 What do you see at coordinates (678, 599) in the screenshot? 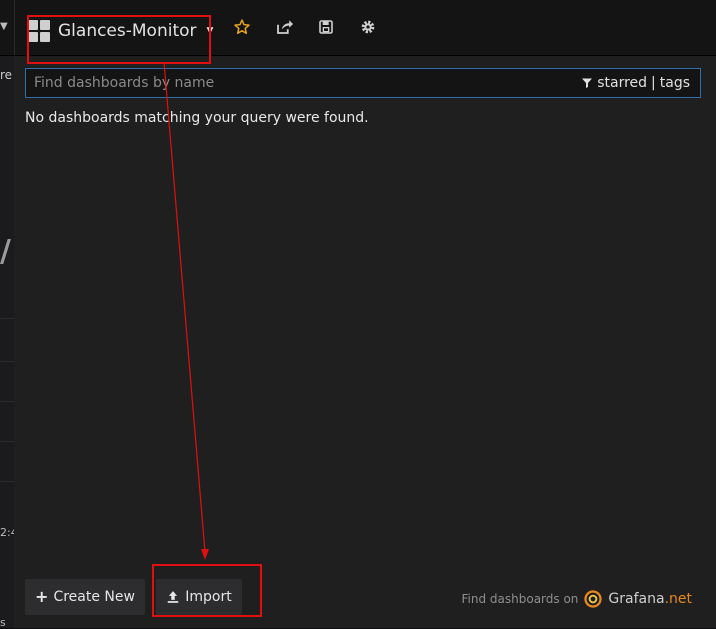
I see `grafana-tld: .net` at bounding box center [678, 599].